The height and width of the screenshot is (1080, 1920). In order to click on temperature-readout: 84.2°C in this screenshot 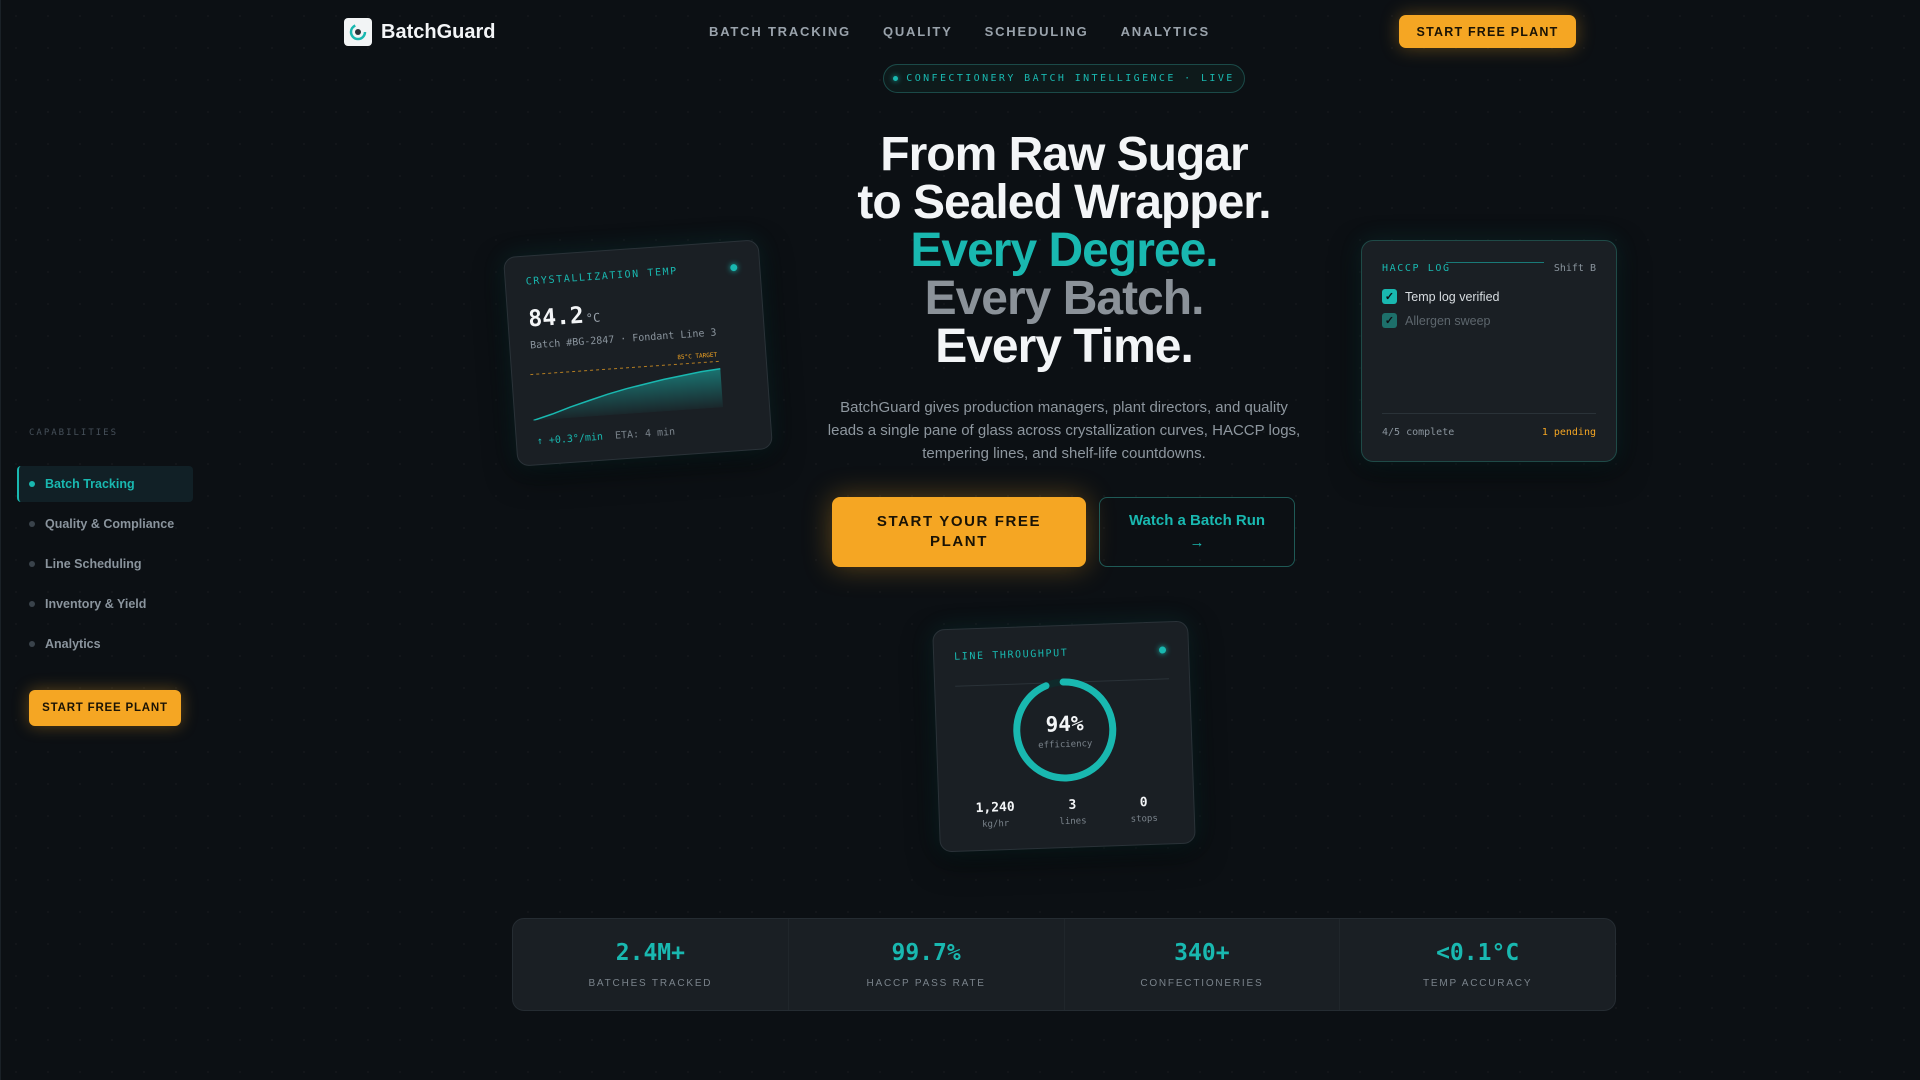, I will do `click(563, 317)`.